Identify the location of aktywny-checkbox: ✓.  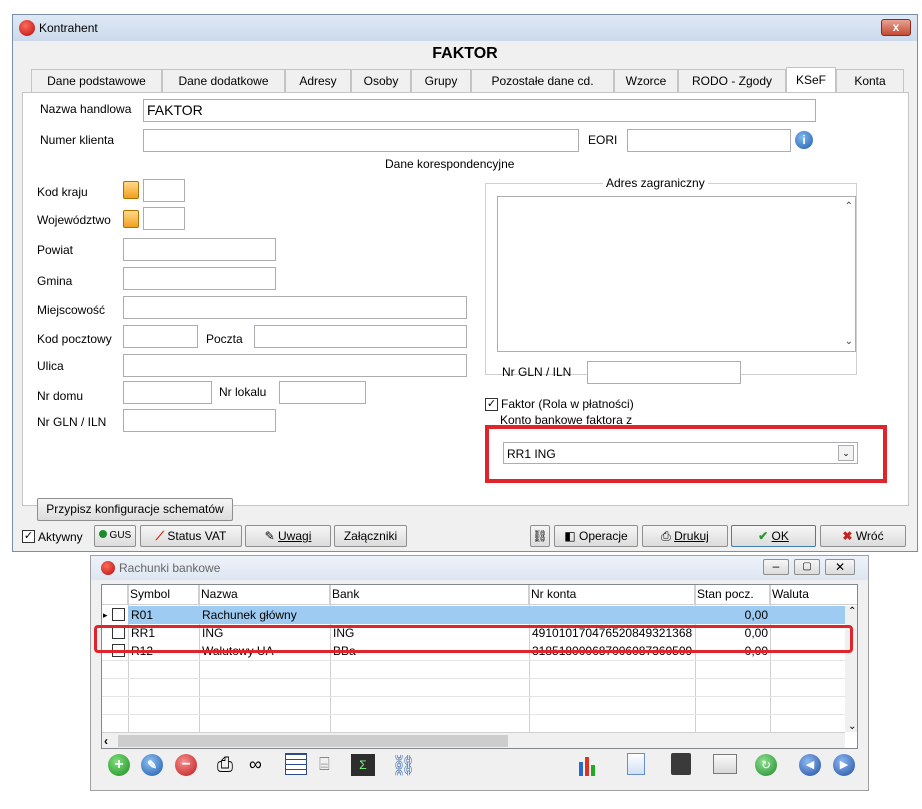
(28, 536).